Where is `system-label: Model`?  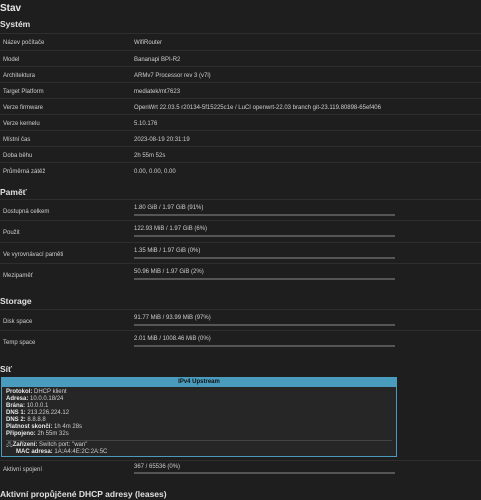
system-label: Model is located at coordinates (11, 60).